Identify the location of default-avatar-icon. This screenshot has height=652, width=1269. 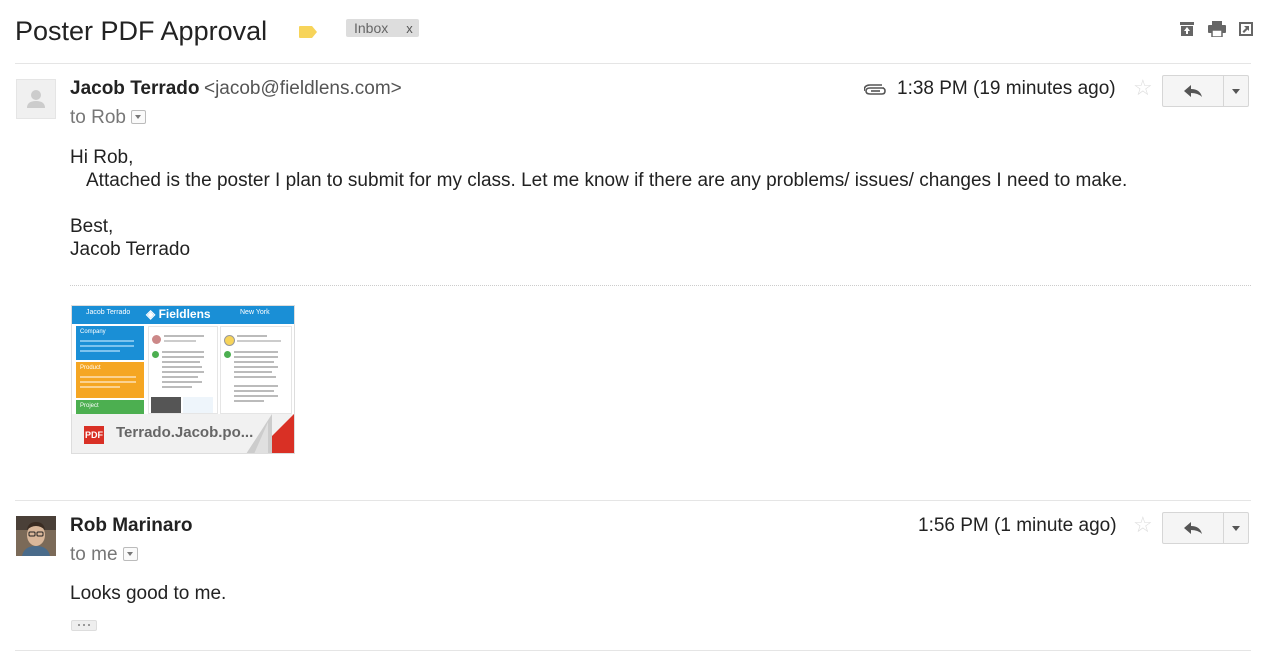
(36, 99).